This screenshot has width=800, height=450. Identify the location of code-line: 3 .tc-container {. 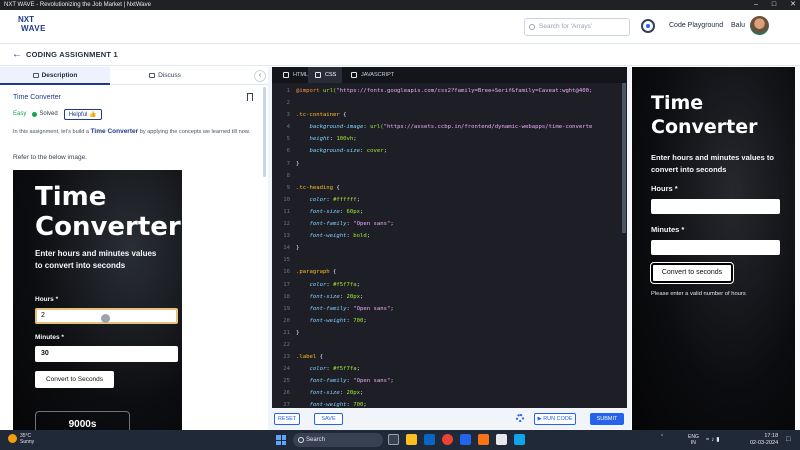
(448, 115).